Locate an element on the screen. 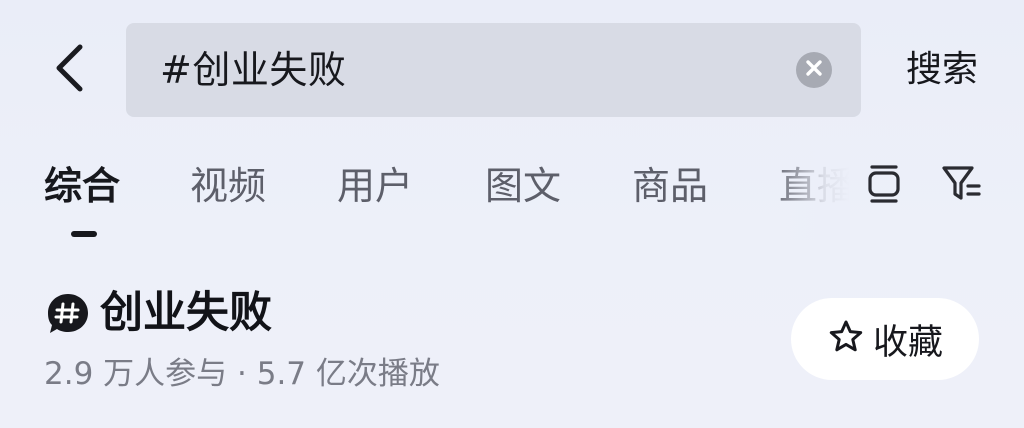 This screenshot has height=428, width=1024. collect-button: 收藏 is located at coordinates (885, 339).